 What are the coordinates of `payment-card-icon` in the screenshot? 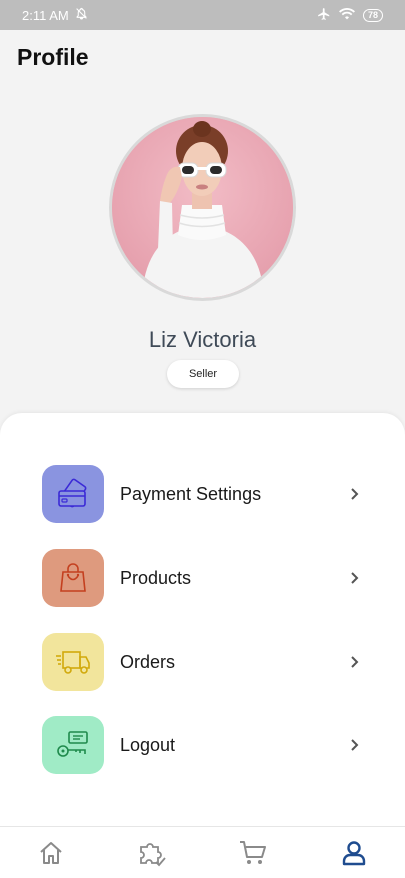 It's located at (73, 494).